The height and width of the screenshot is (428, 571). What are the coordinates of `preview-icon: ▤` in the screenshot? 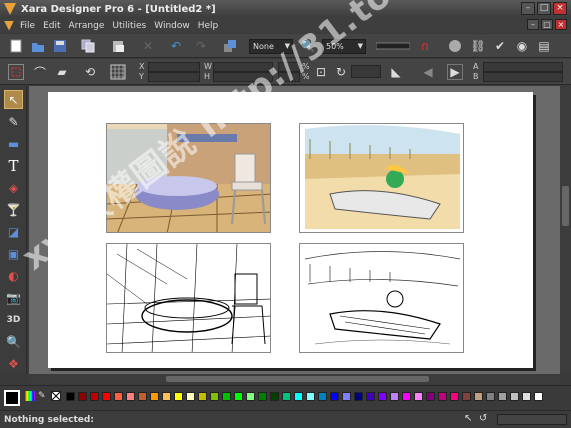 It's located at (544, 46).